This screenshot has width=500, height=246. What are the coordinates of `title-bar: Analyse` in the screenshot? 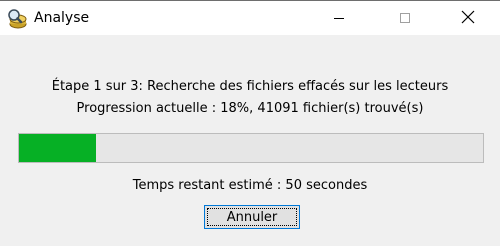 It's located at (250, 18).